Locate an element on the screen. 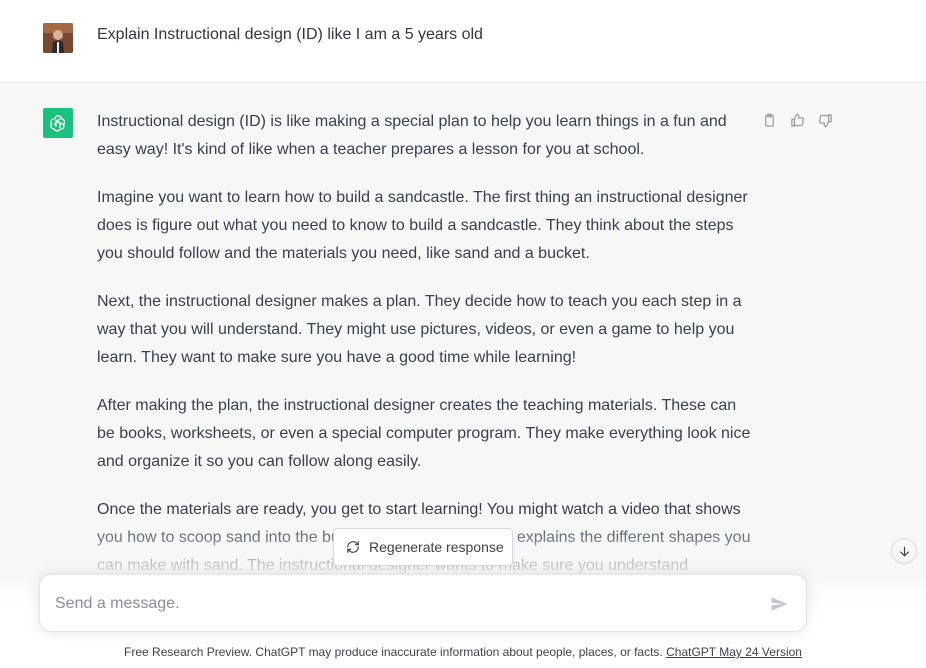  thumbs-up-icon is located at coordinates (797, 120).